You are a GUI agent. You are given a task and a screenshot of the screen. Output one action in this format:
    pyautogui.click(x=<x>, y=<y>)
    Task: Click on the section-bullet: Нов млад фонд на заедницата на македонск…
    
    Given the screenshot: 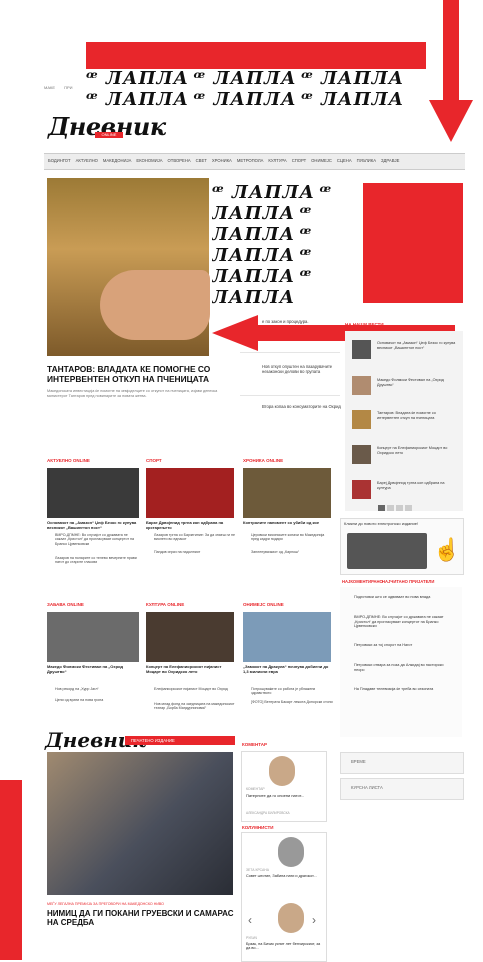 What is the action you would take?
    pyautogui.click(x=195, y=706)
    